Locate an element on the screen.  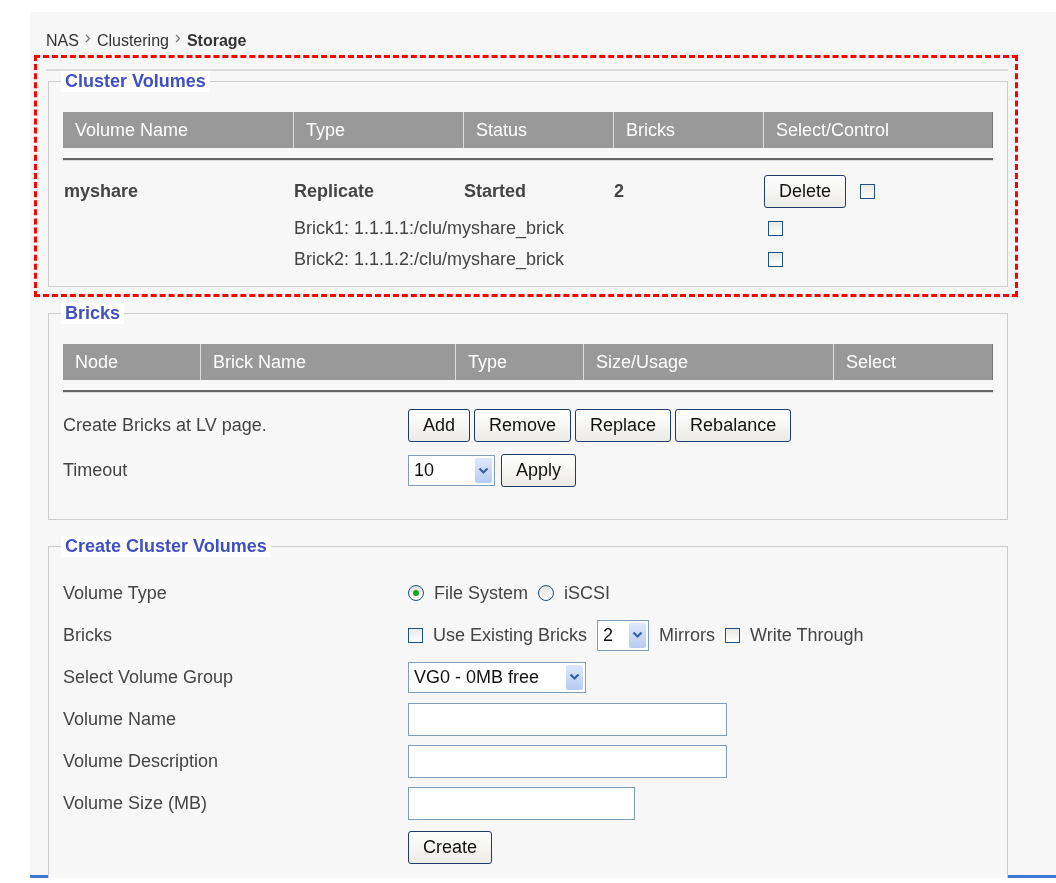
table-cell-text: Brick2: 1.1.1.2:/clu/myshare_brick is located at coordinates (429, 259).